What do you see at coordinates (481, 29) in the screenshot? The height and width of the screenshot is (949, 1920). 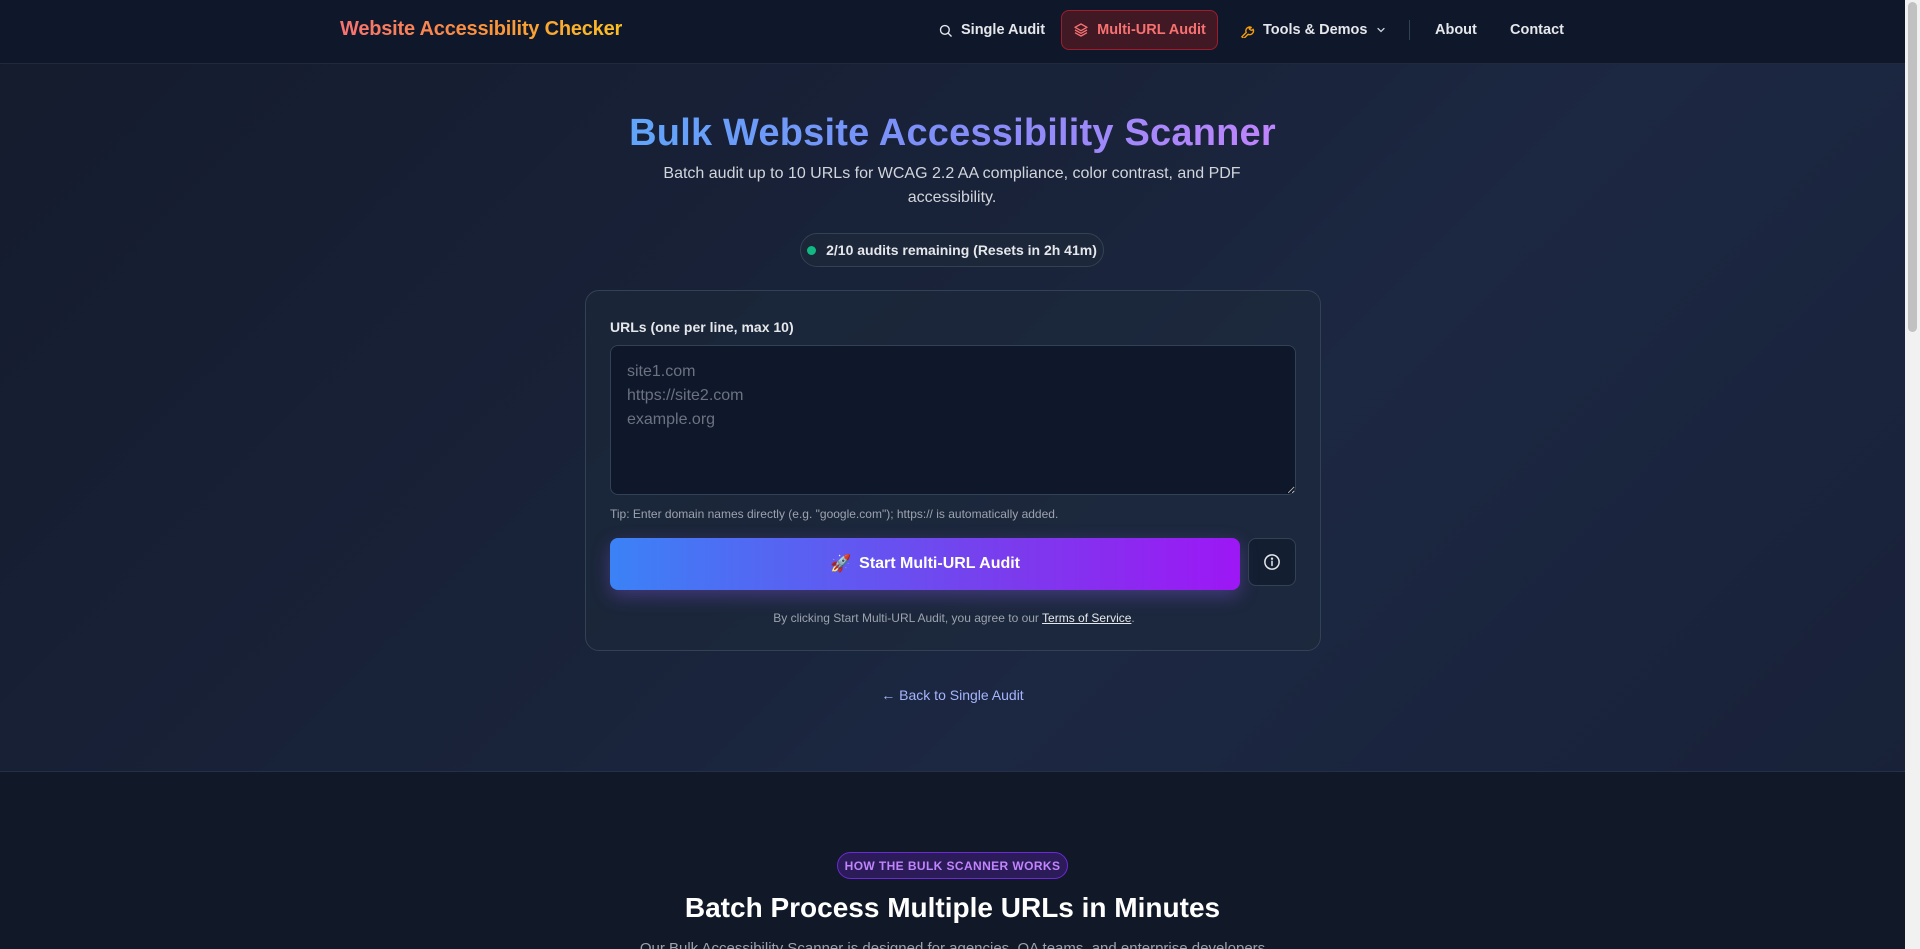 I see `brand-logo: Website Accessibility Checker` at bounding box center [481, 29].